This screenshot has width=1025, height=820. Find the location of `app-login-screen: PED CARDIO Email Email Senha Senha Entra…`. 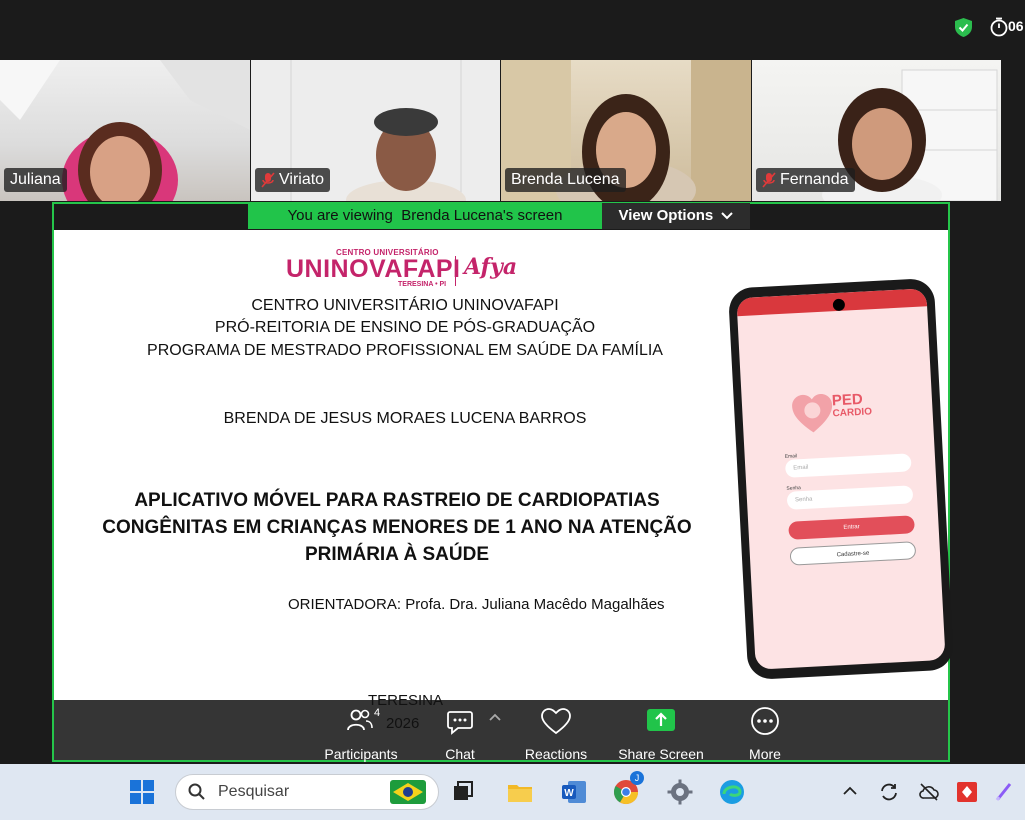

app-login-screen: PED CARDIO Email Email Senha Senha Entra… is located at coordinates (841, 479).